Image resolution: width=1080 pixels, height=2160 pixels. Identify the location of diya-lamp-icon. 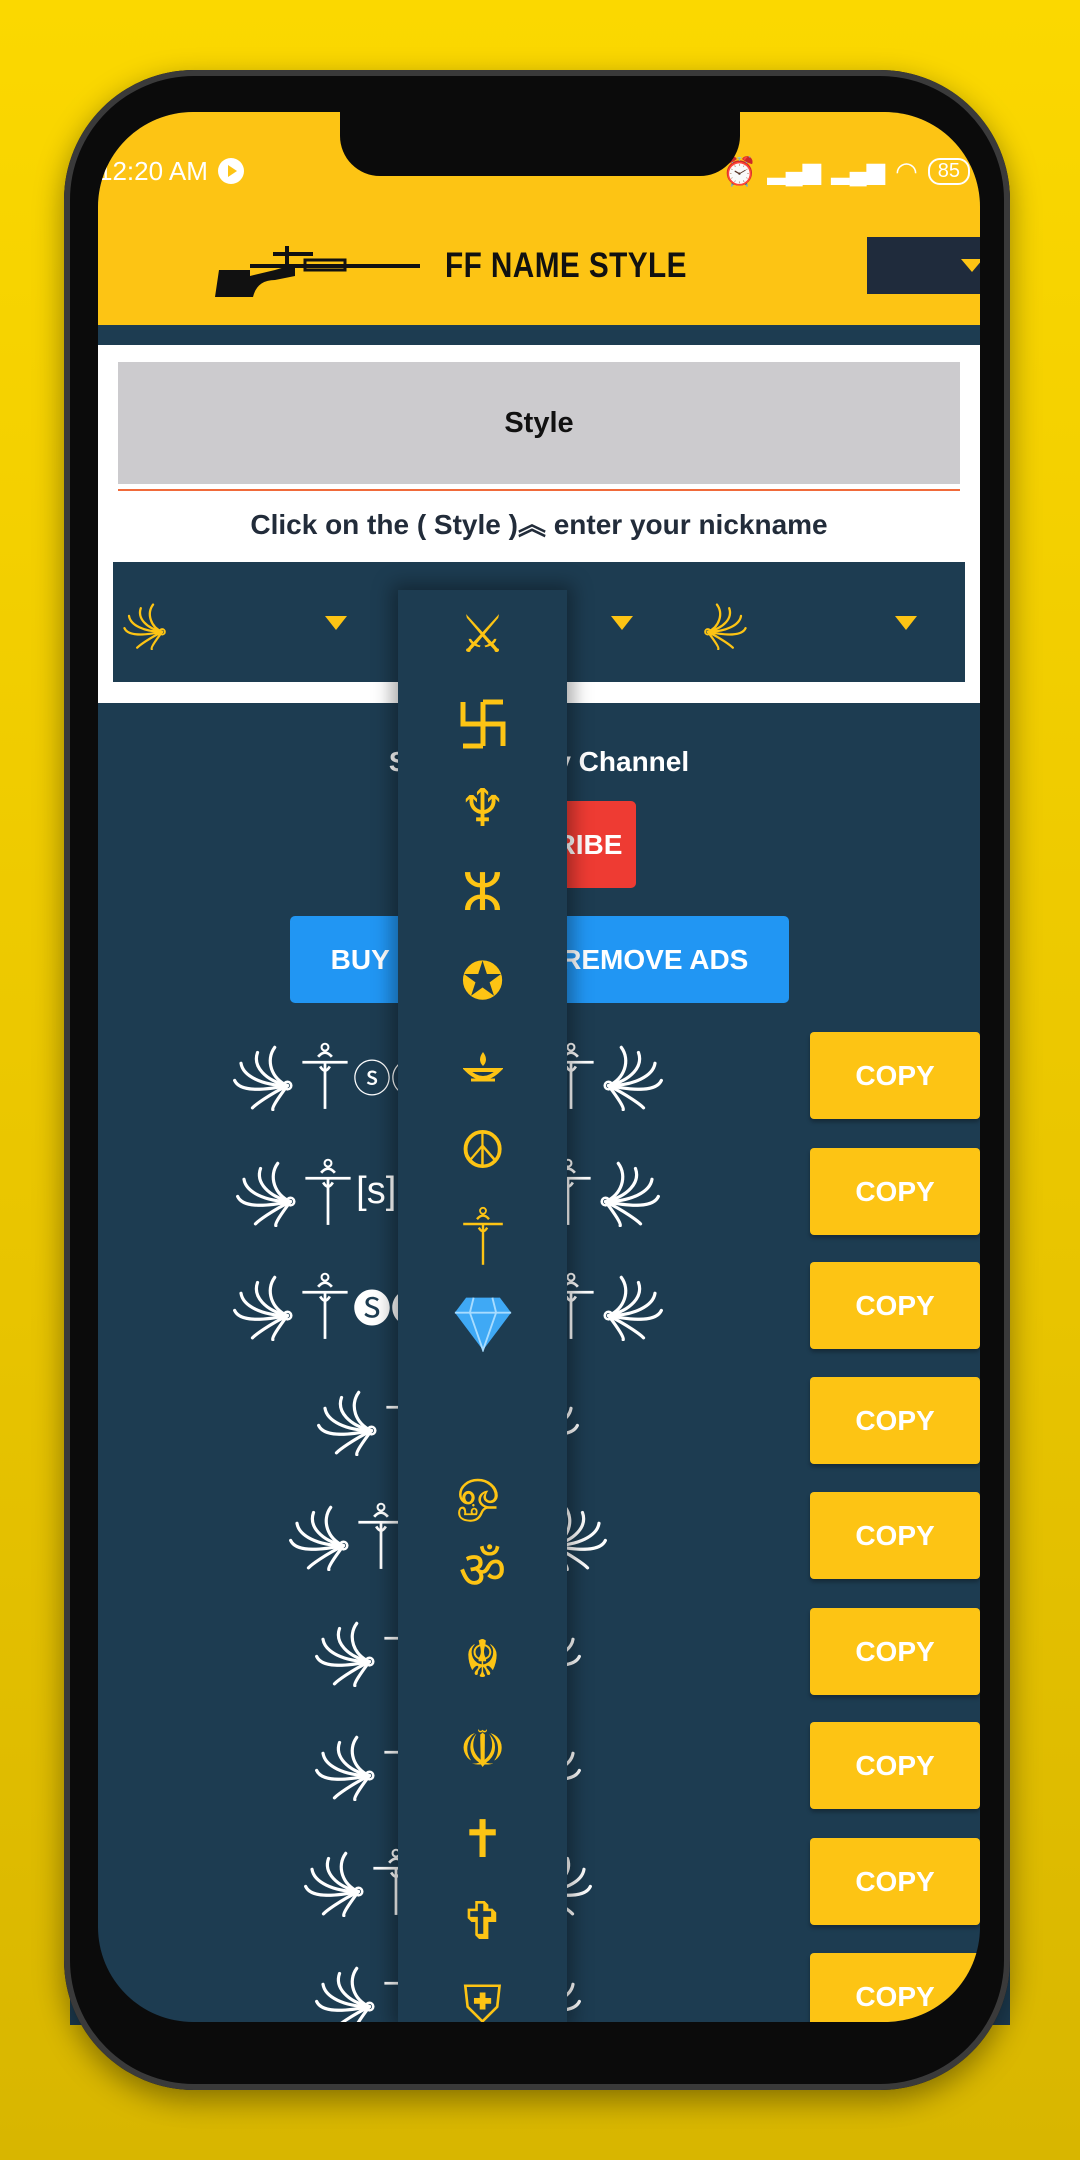
(482, 1067).